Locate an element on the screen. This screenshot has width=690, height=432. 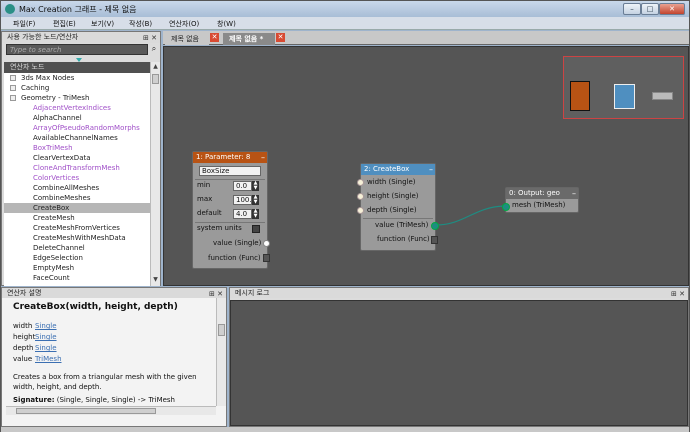
scroll-up-icon: ▲ is located at coordinates (155, 67).